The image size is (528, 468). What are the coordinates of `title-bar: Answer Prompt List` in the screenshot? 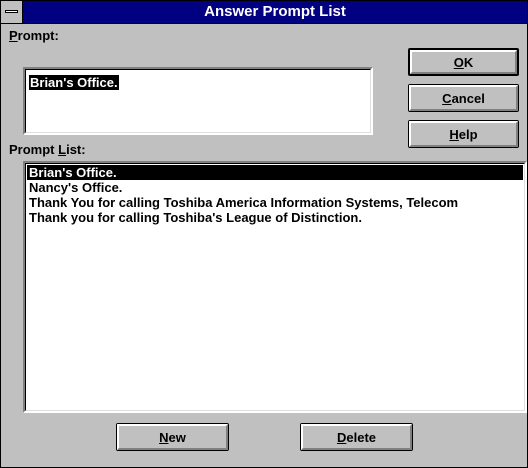 It's located at (264, 12).